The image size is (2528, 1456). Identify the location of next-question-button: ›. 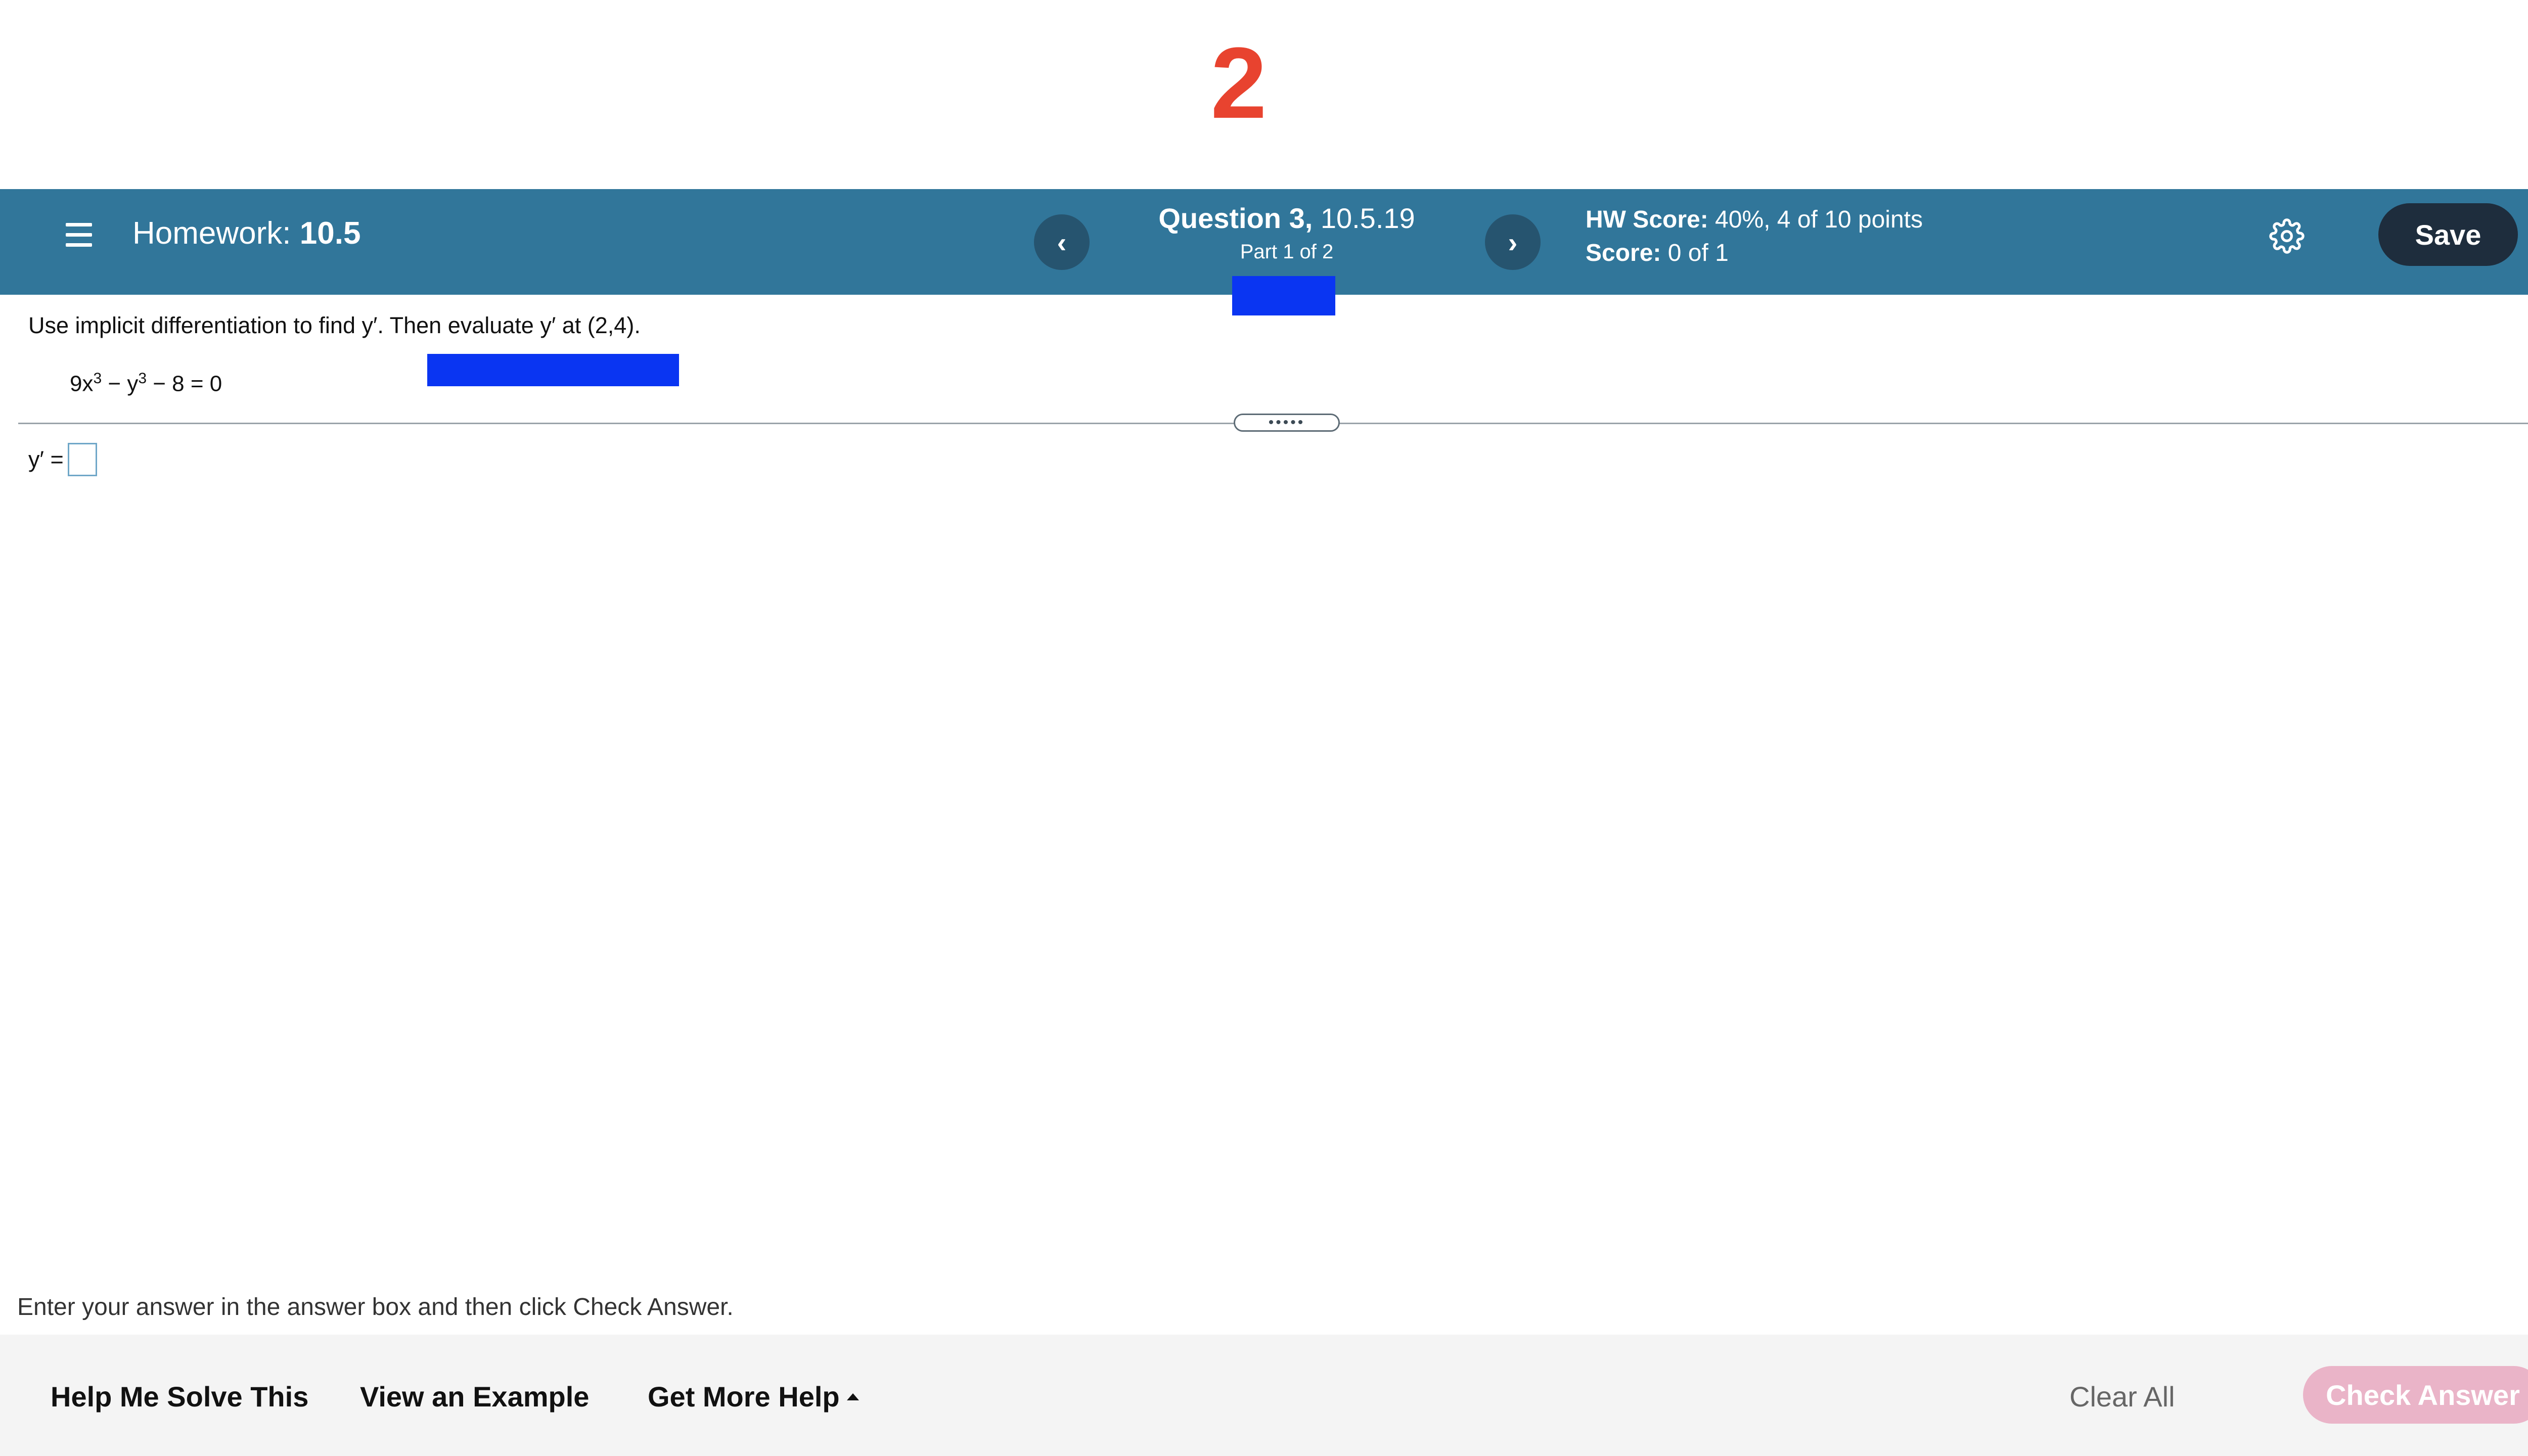
(1513, 242).